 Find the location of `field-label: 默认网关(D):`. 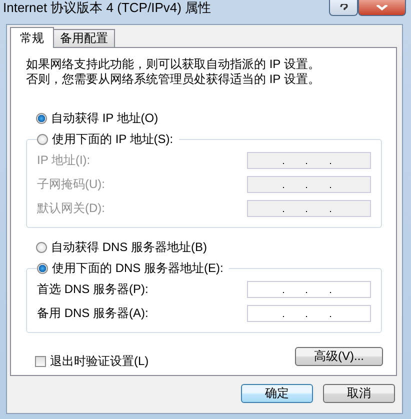

field-label: 默认网关(D): is located at coordinates (71, 208).